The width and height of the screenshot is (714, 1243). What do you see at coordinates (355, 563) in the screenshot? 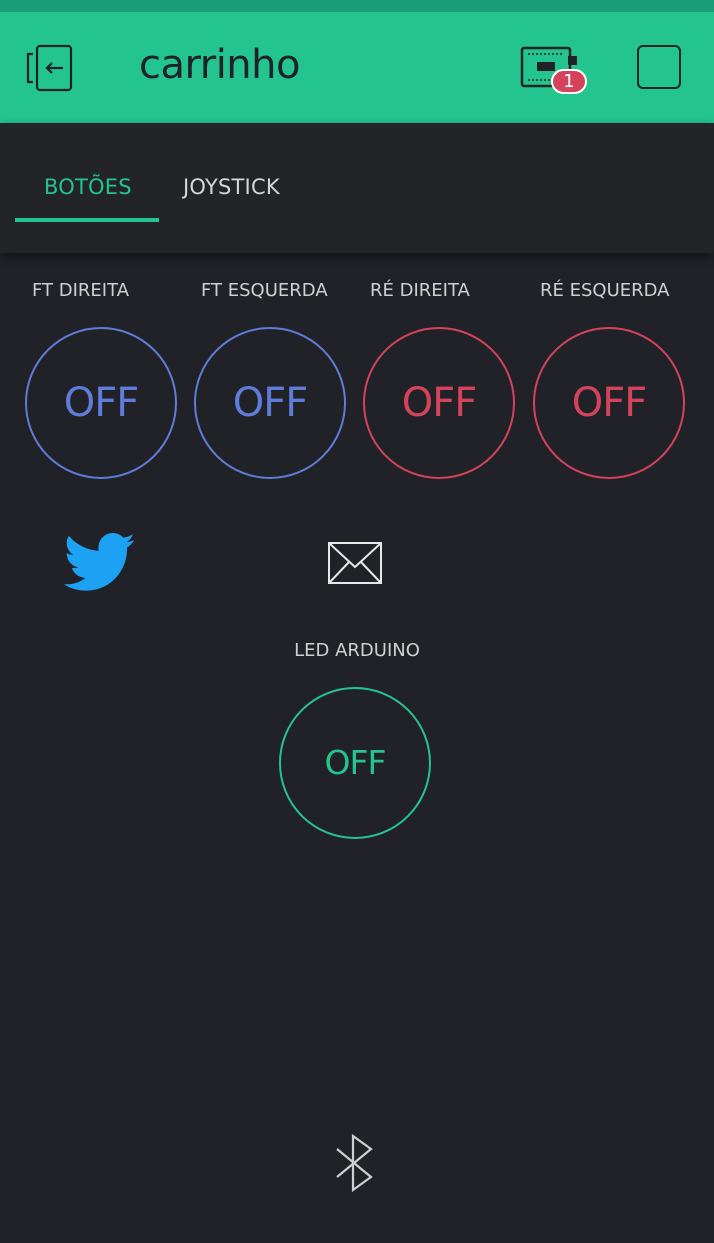
I see `email-icon` at bounding box center [355, 563].